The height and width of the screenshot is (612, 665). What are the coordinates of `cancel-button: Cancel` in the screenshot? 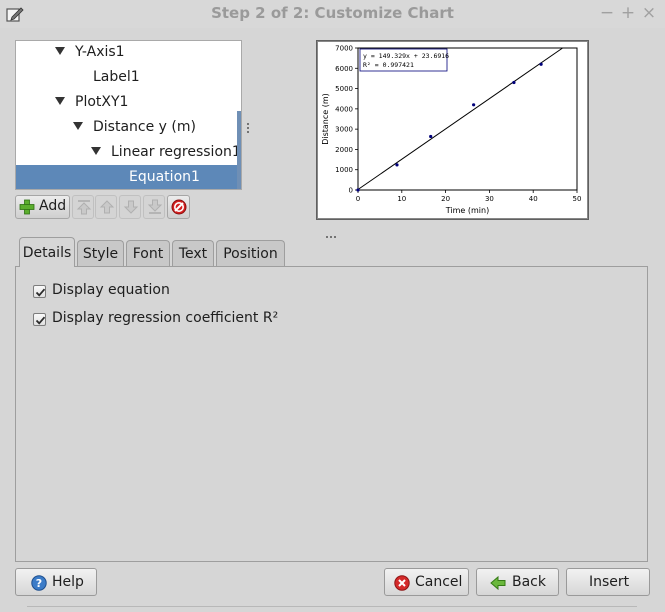 It's located at (426, 582).